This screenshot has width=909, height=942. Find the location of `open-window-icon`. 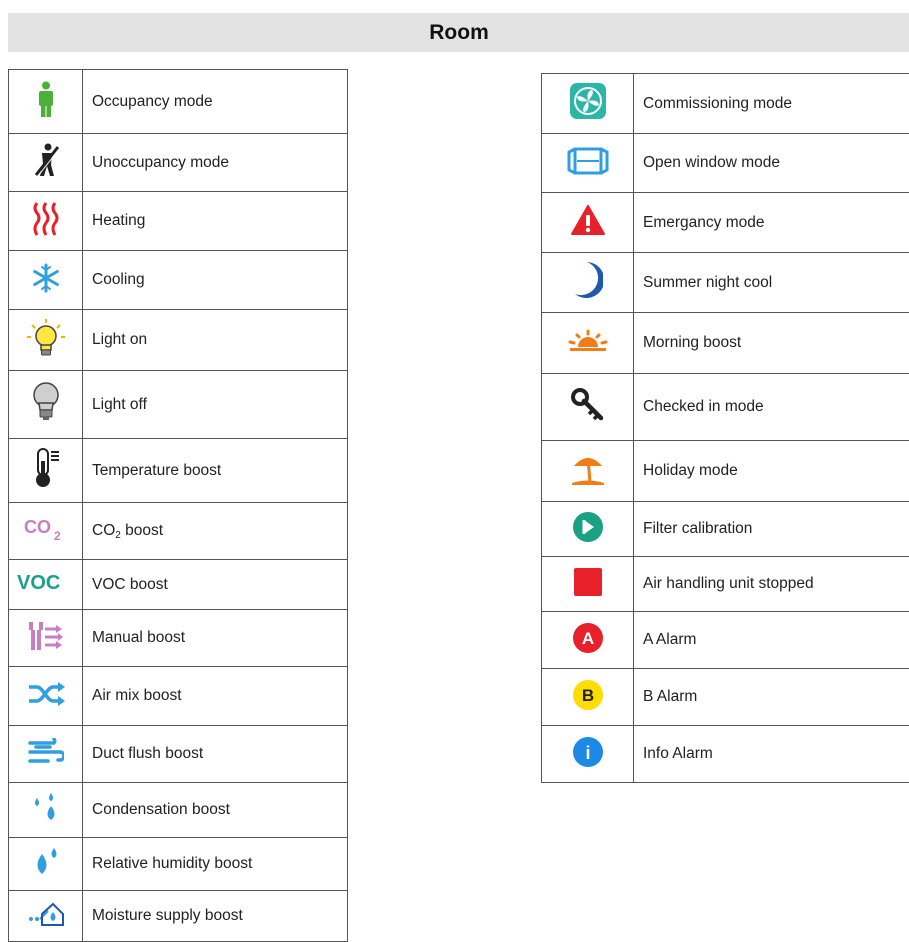

open-window-icon is located at coordinates (588, 161).